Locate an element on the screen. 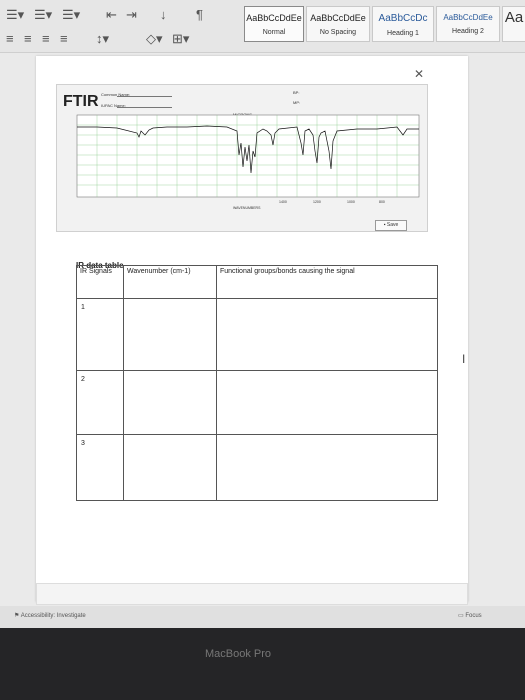  header-ir-signals: IR Signals is located at coordinates (100, 282).